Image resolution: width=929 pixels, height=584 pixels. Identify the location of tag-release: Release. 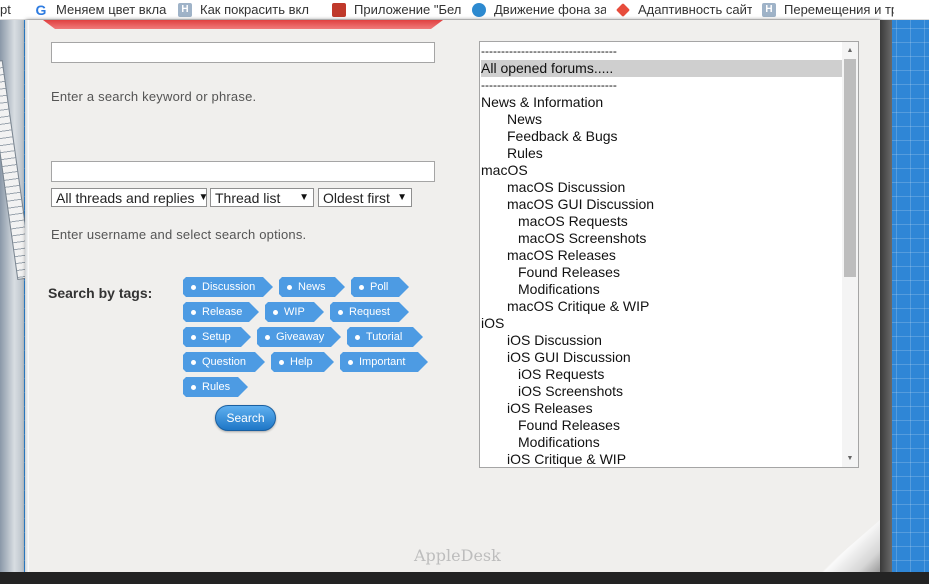
(221, 312).